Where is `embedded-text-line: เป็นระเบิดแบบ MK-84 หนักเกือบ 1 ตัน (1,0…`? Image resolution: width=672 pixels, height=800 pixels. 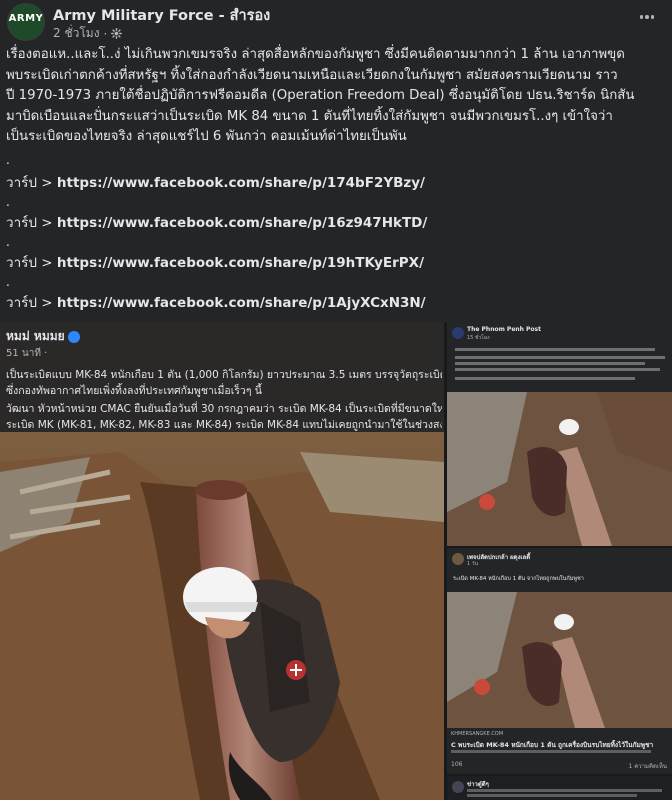
embedded-text-line: เป็นระเบิดแบบ MK-84 หนักเกือบ 1 ตัน (1,0… is located at coordinates (224, 375).